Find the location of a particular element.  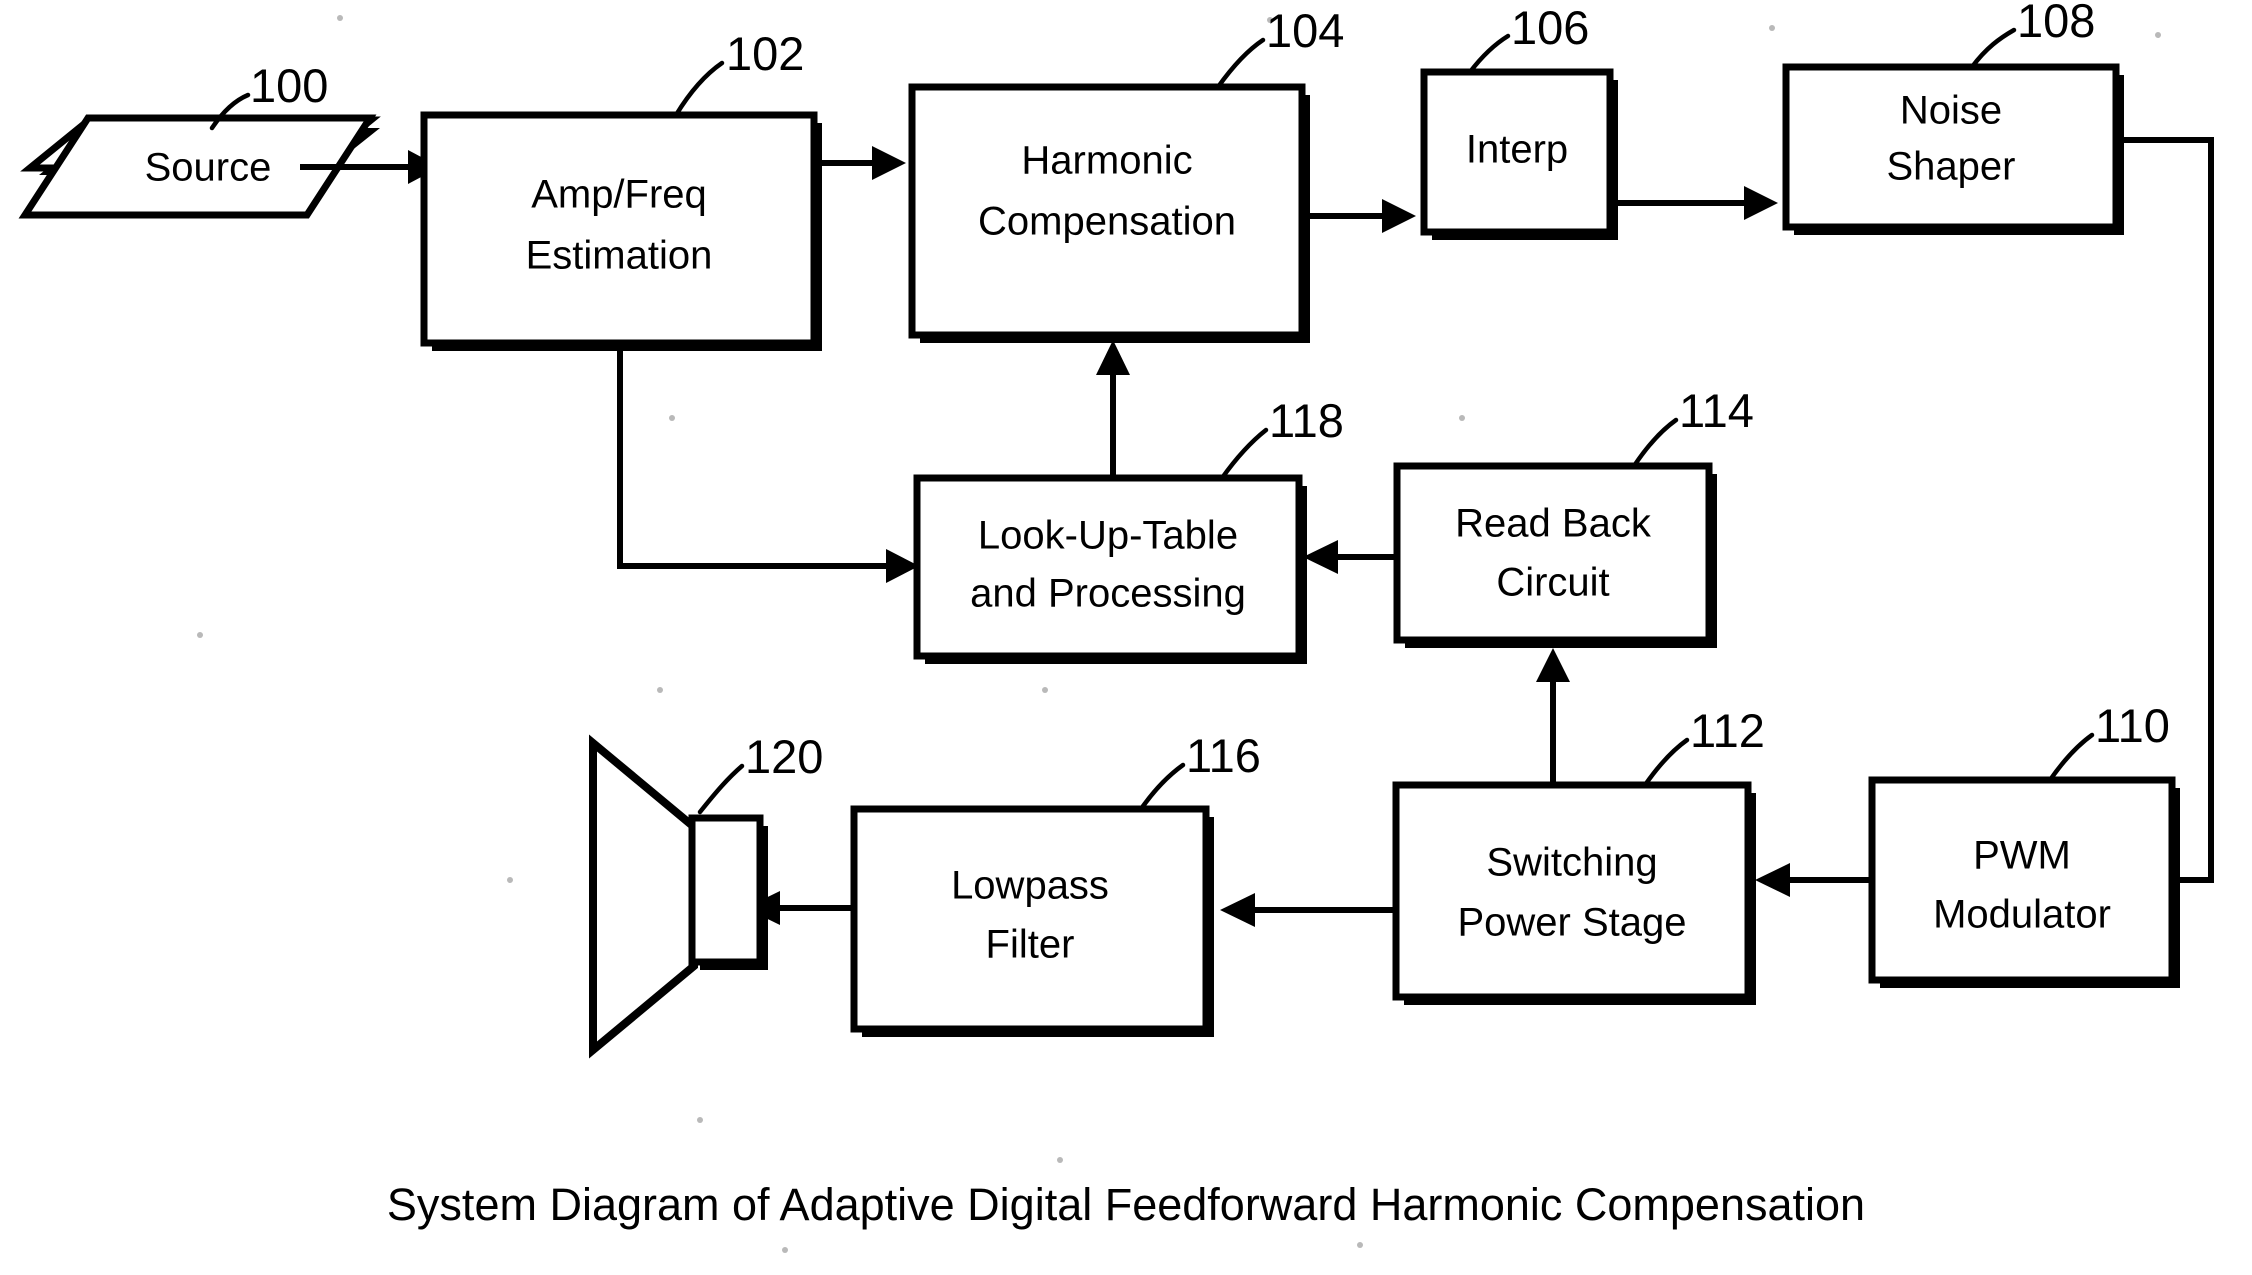

ref-110-leader is located at coordinates (2071, 757).